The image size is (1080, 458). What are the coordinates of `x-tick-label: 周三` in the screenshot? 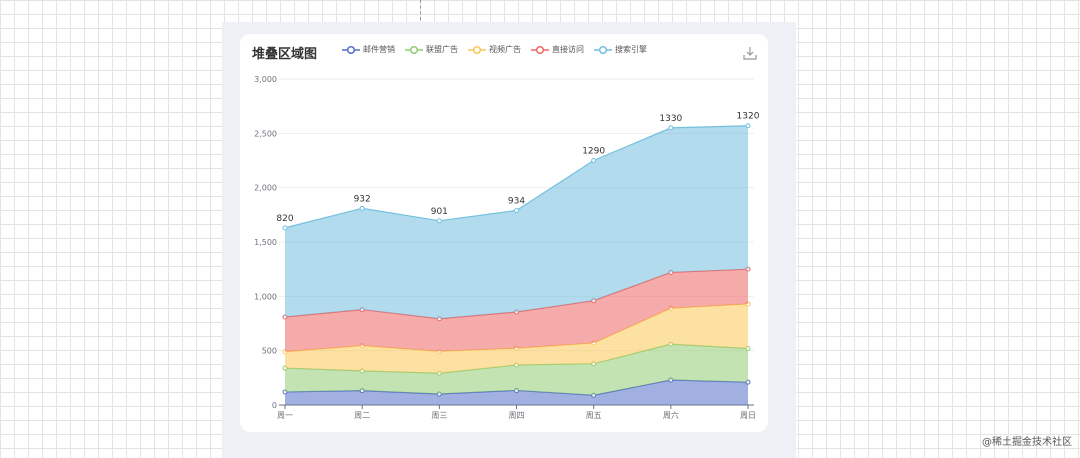 It's located at (439, 415).